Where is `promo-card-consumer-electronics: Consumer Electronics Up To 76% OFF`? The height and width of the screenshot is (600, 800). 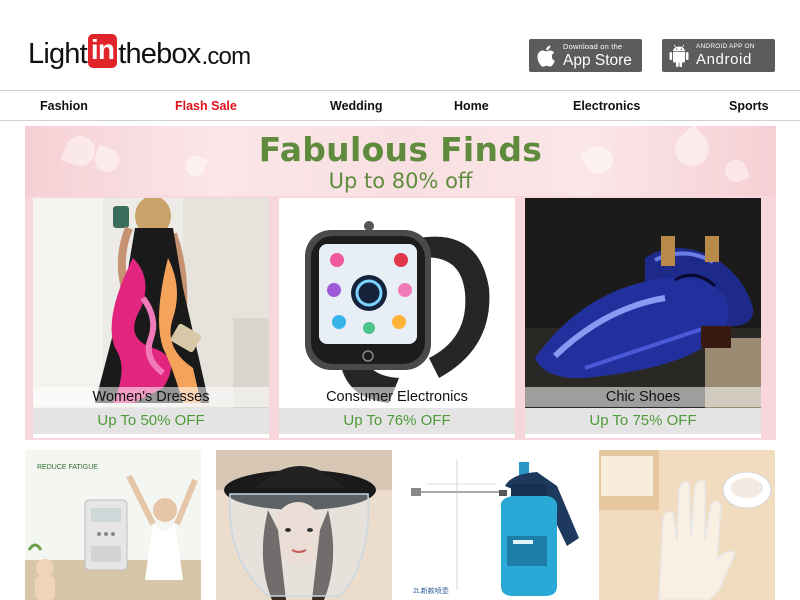 promo-card-consumer-electronics: Consumer Electronics Up To 76% OFF is located at coordinates (397, 318).